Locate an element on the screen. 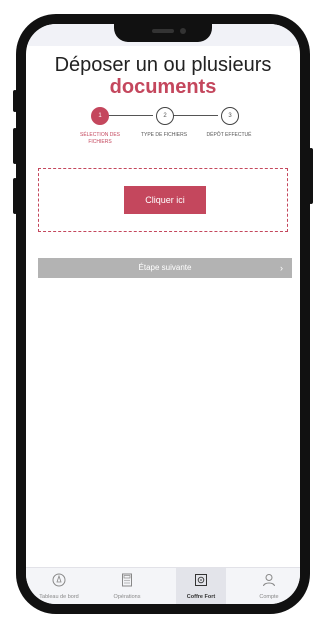 This screenshot has width=325, height=628. dashboard-icon is located at coordinates (59, 580).